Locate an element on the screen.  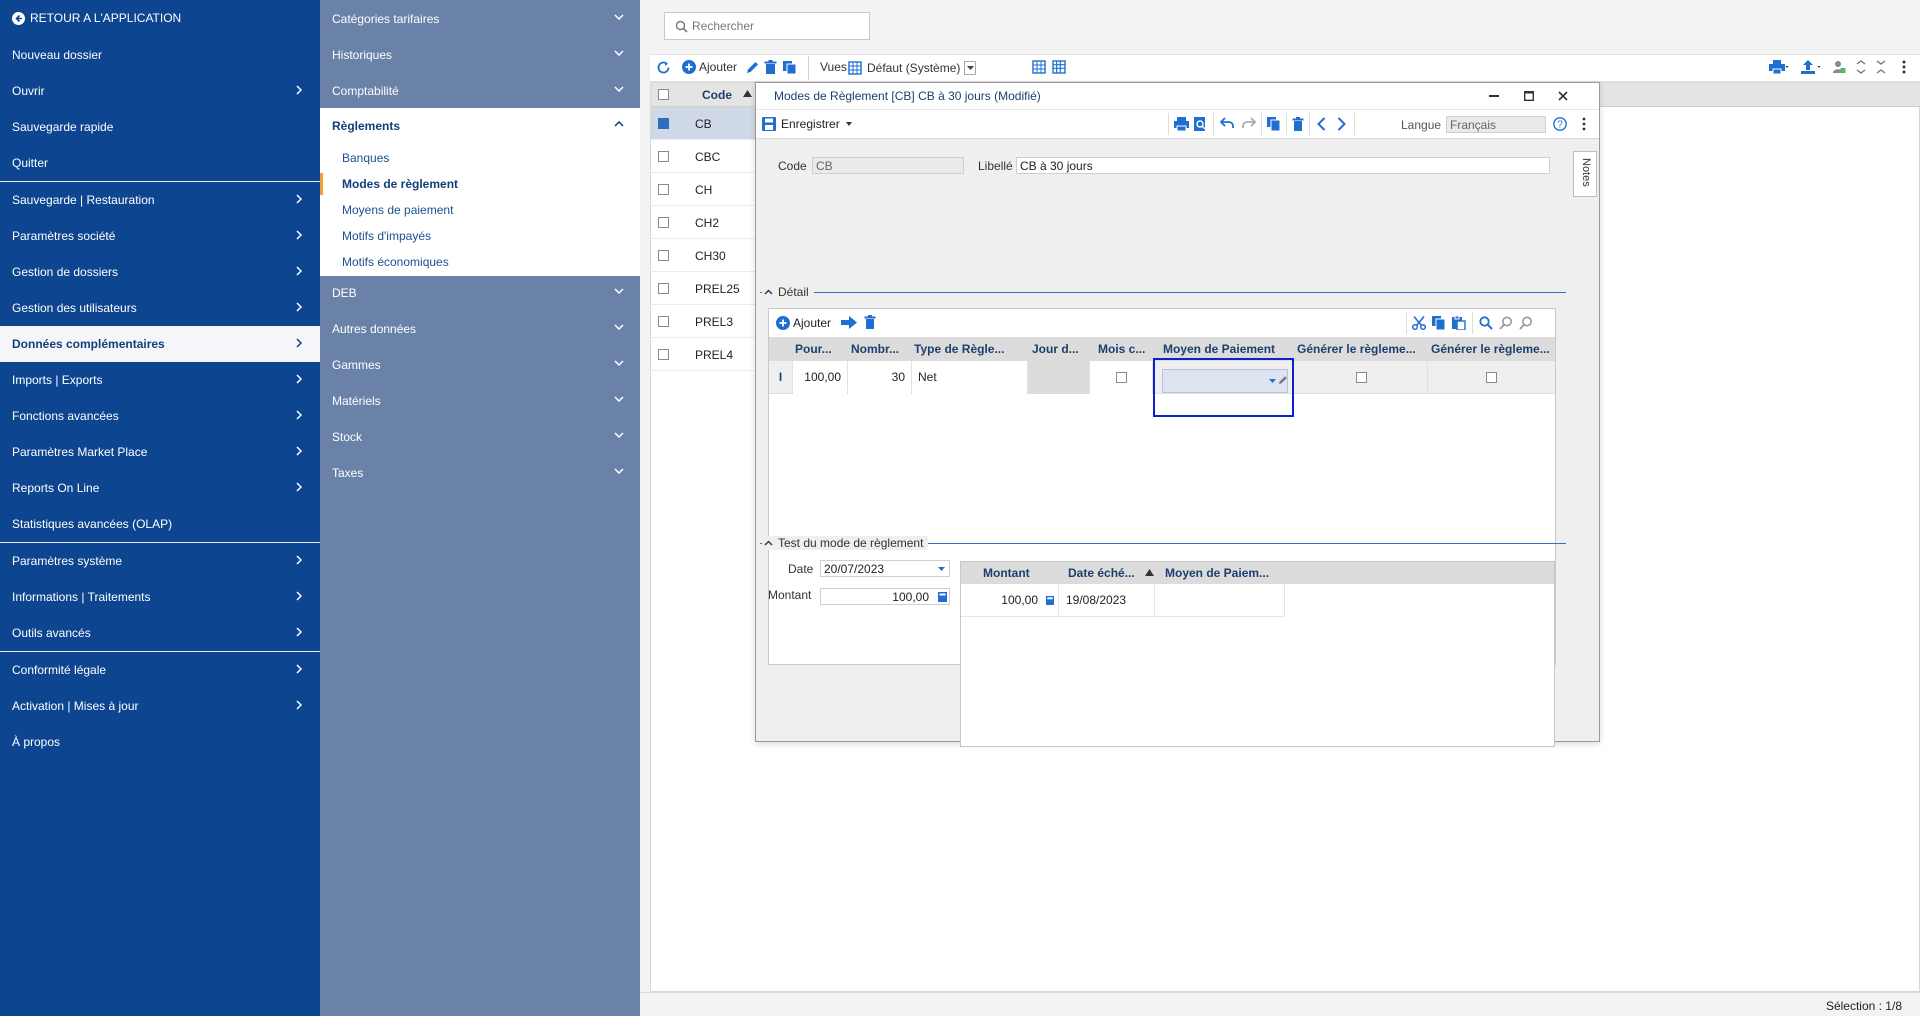
list-row: CBC is located at coordinates (703, 156).